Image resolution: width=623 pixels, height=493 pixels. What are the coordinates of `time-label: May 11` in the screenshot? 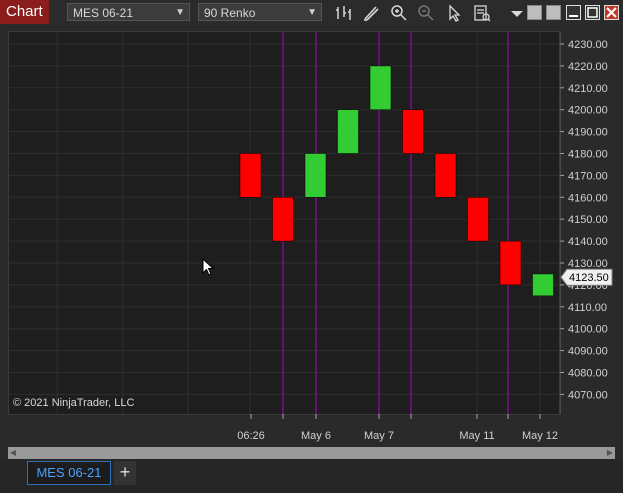 It's located at (476, 436).